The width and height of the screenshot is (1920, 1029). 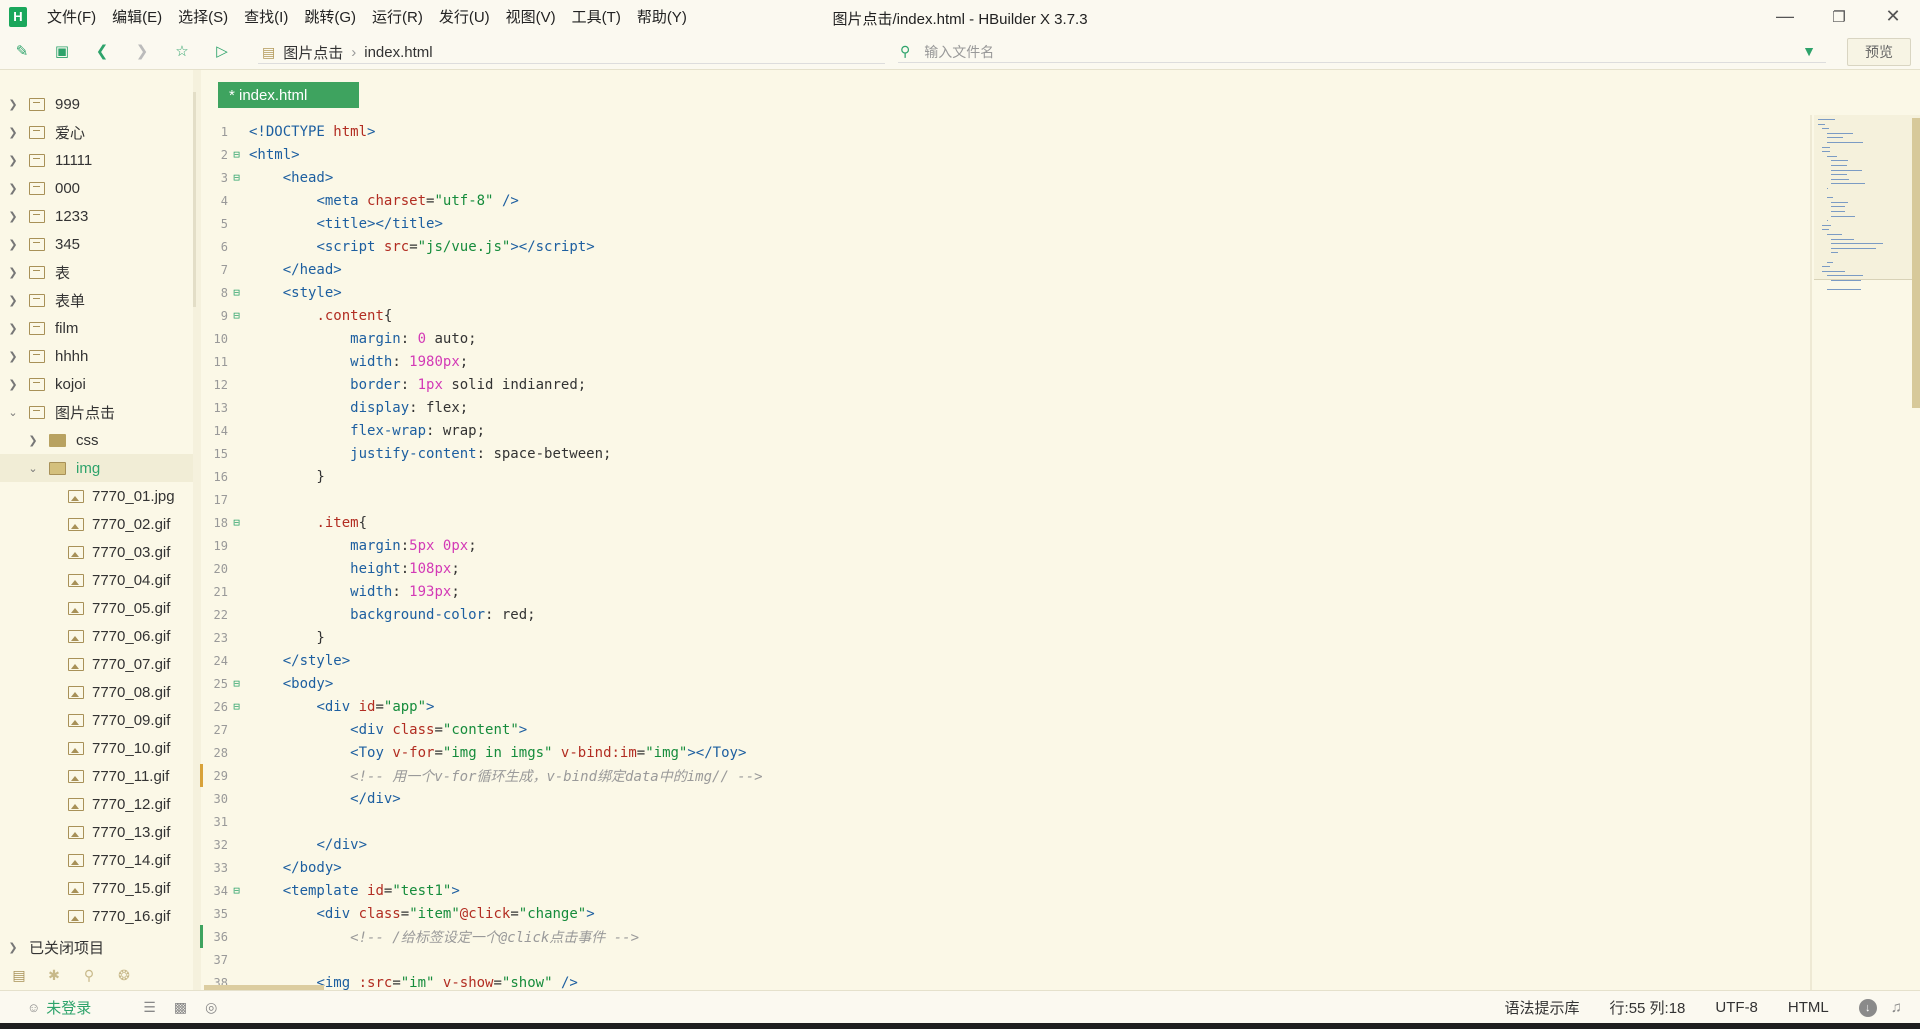 What do you see at coordinates (1001, 890) in the screenshot?
I see `code-line: 34 ⊟ <template id="test1">` at bounding box center [1001, 890].